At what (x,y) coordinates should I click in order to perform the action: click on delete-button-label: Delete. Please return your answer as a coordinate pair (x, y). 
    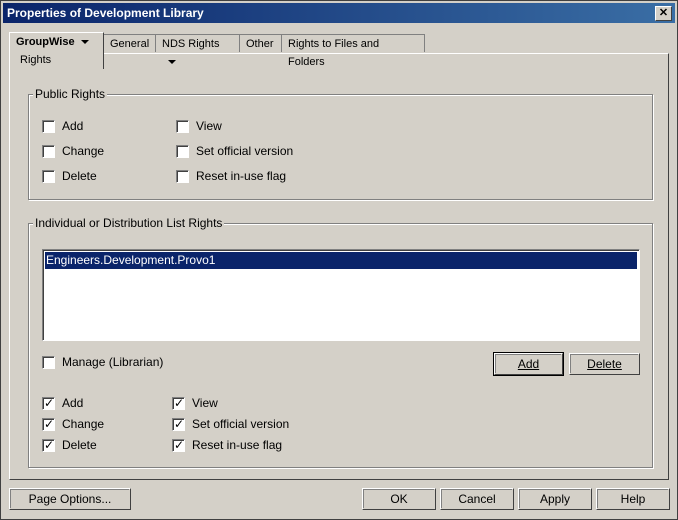
    Looking at the image, I should click on (604, 364).